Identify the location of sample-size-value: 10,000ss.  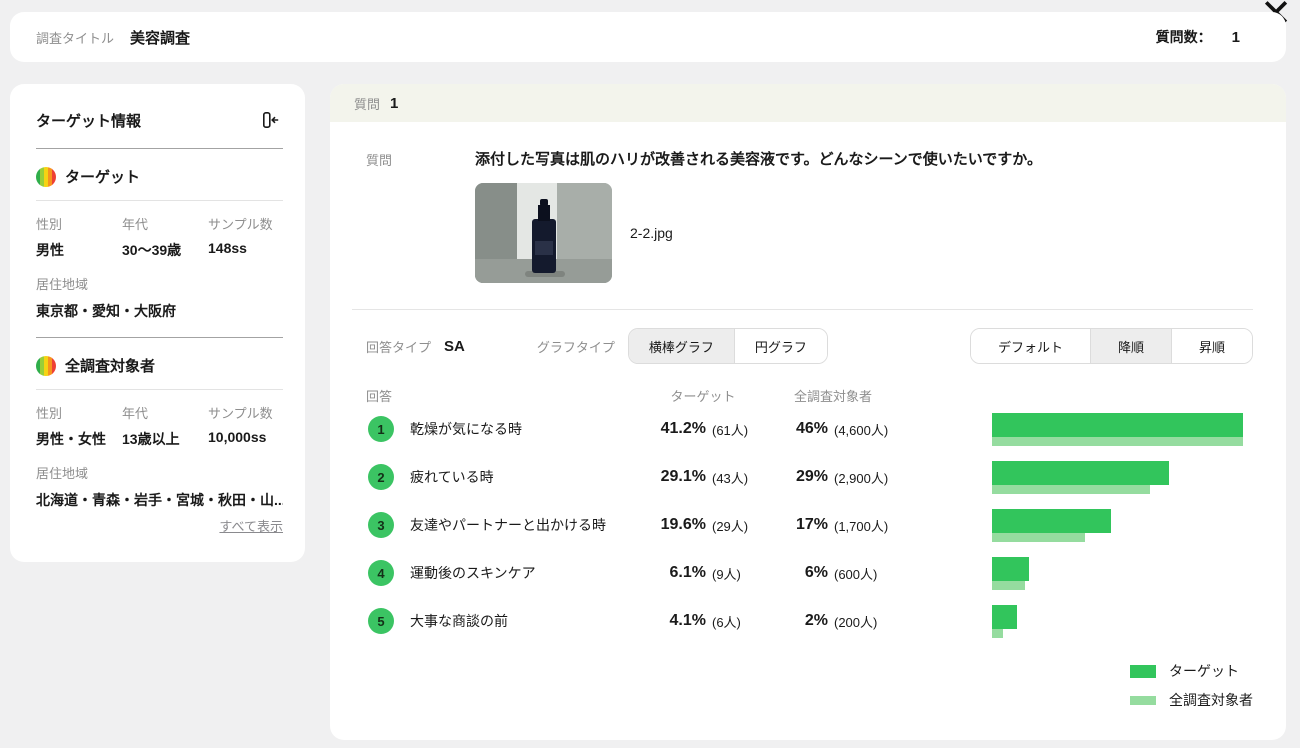
(237, 437).